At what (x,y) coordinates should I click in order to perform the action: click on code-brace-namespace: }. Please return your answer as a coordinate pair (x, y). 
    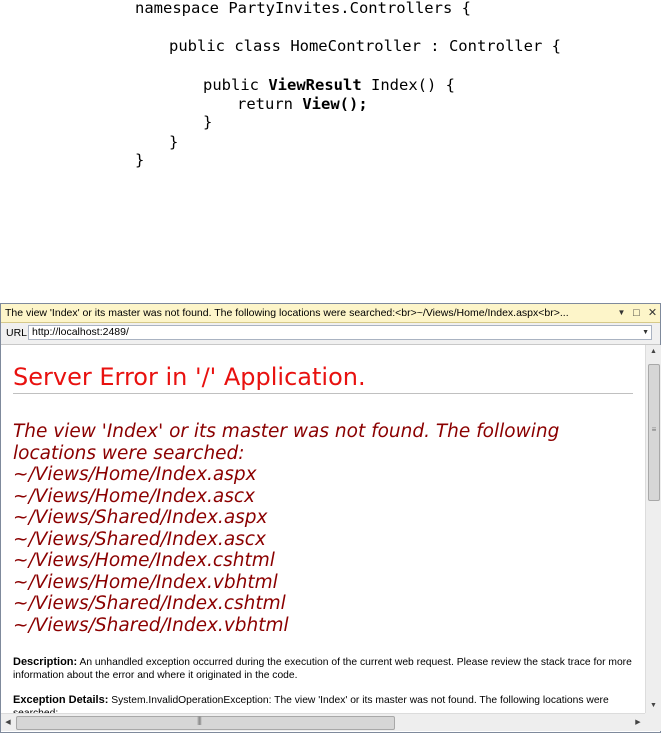
    Looking at the image, I should click on (140, 160).